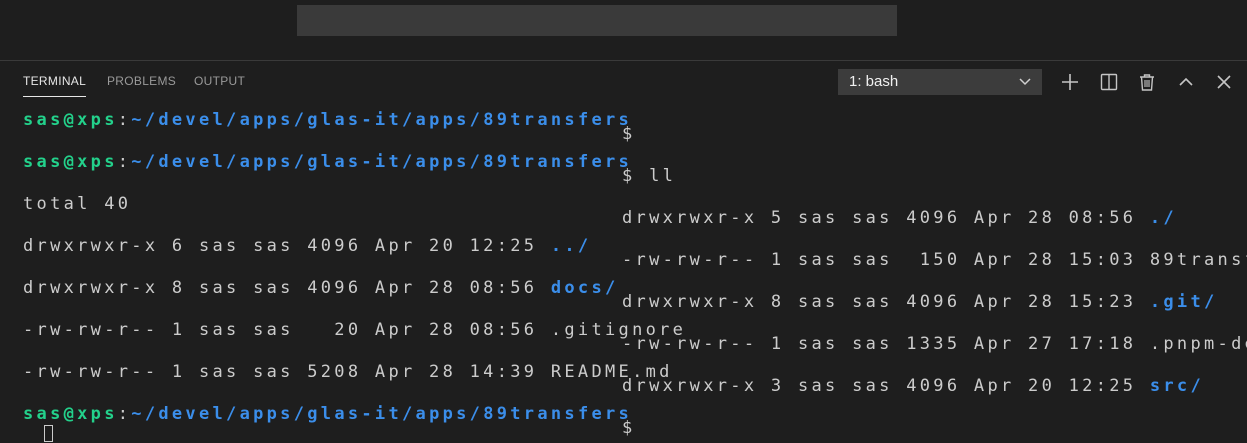 This screenshot has width=1247, height=443. I want to click on terminal-select-value: 1: bash, so click(874, 81).